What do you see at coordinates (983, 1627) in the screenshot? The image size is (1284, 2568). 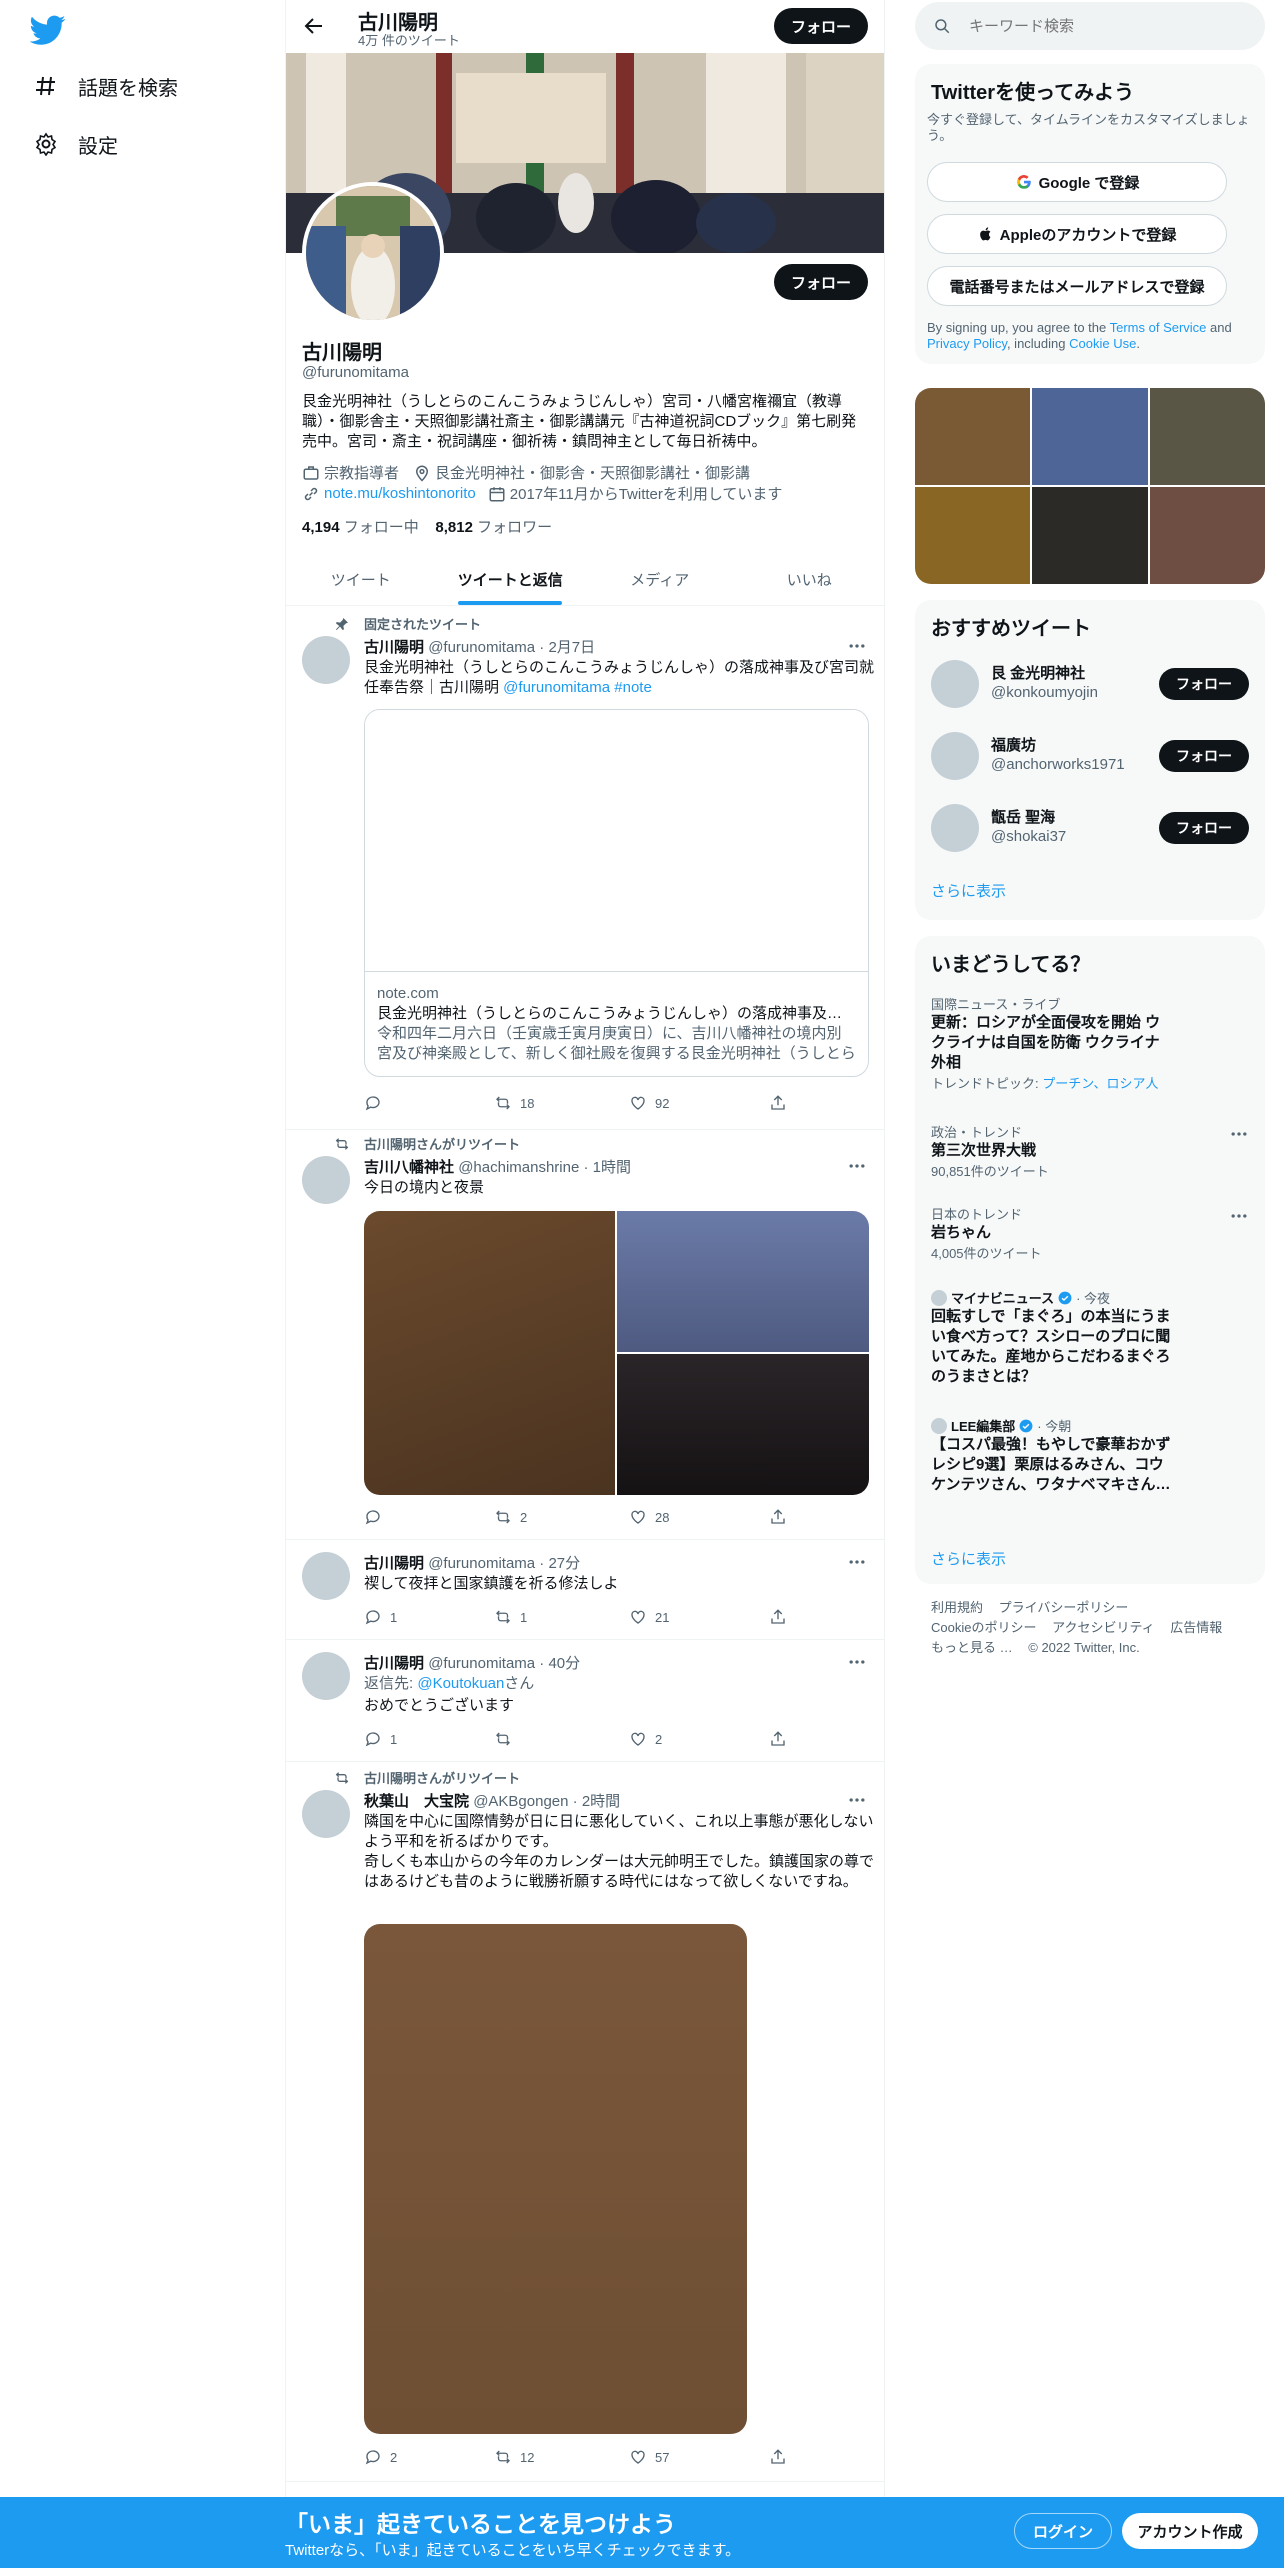 I see `footer-cookie-link: Cookieのポリシー` at bounding box center [983, 1627].